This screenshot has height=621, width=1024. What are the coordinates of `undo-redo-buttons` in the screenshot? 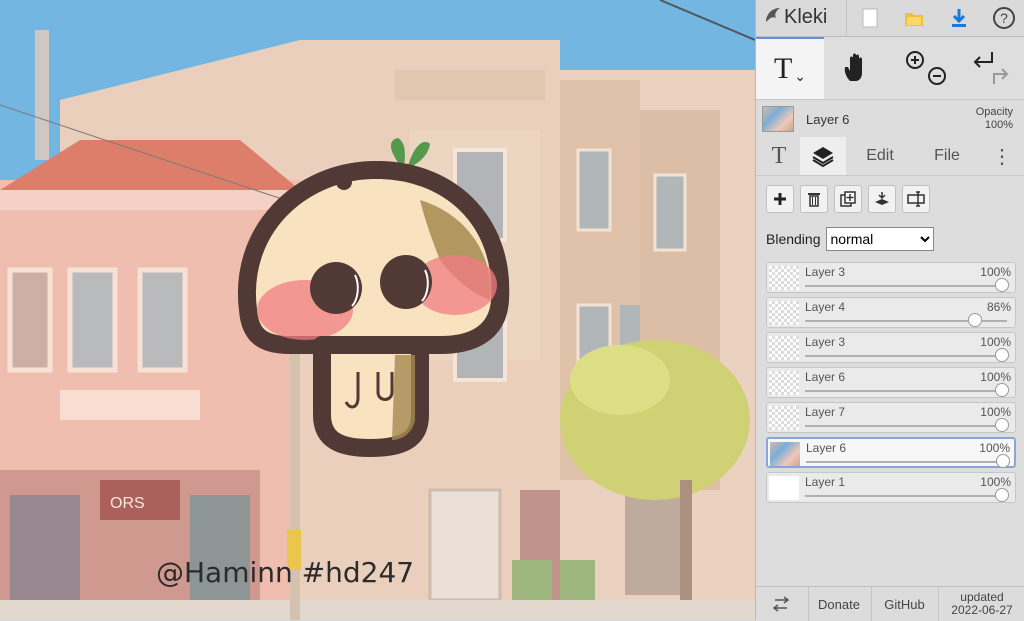 It's located at (991, 68).